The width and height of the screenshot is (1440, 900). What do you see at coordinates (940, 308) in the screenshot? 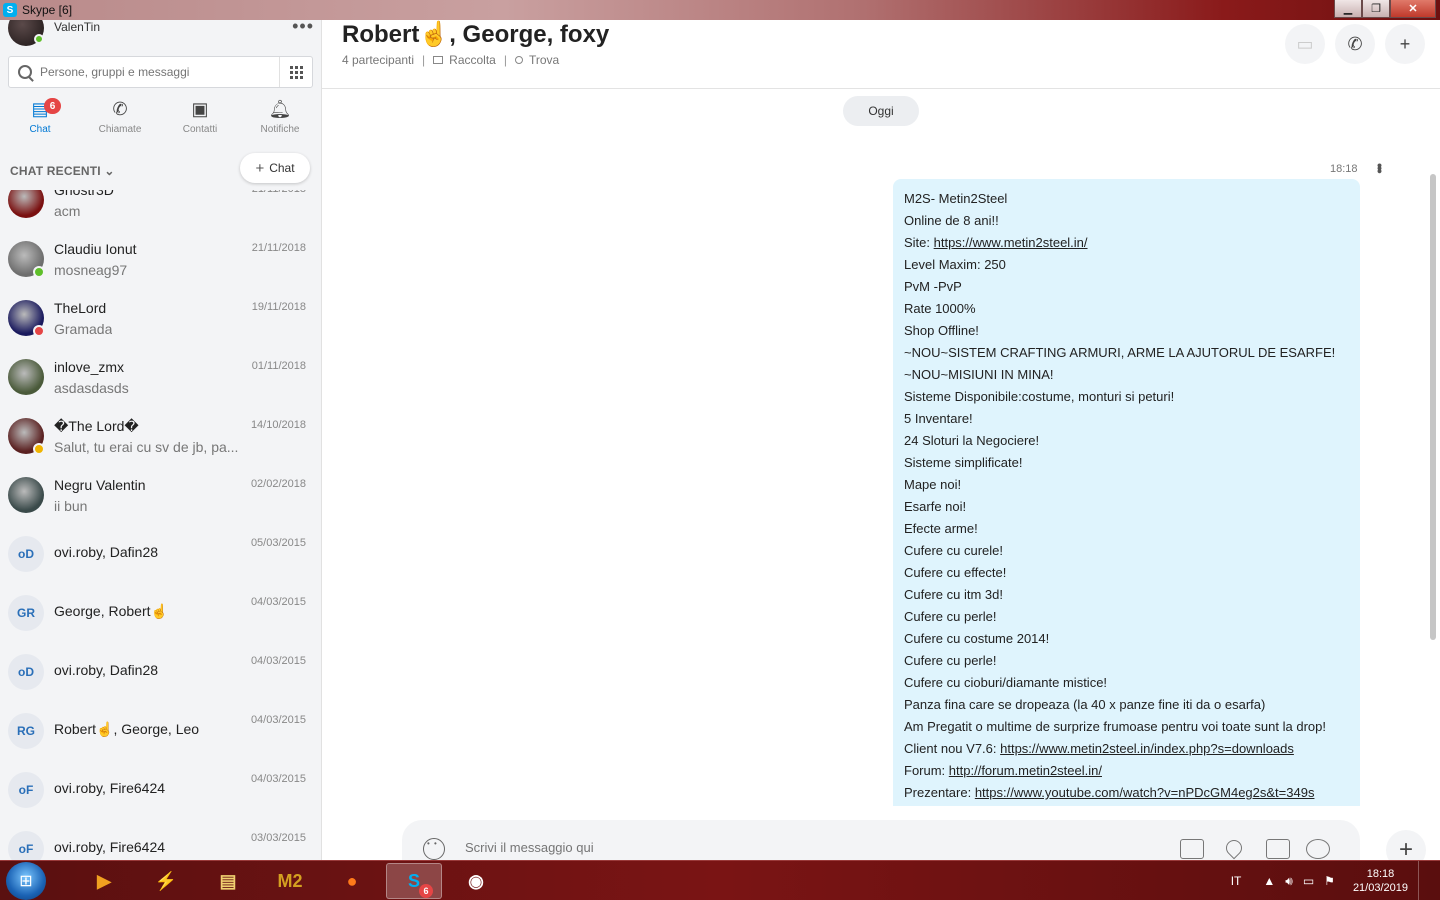
I see `message-text: Rate 1000%` at bounding box center [940, 308].